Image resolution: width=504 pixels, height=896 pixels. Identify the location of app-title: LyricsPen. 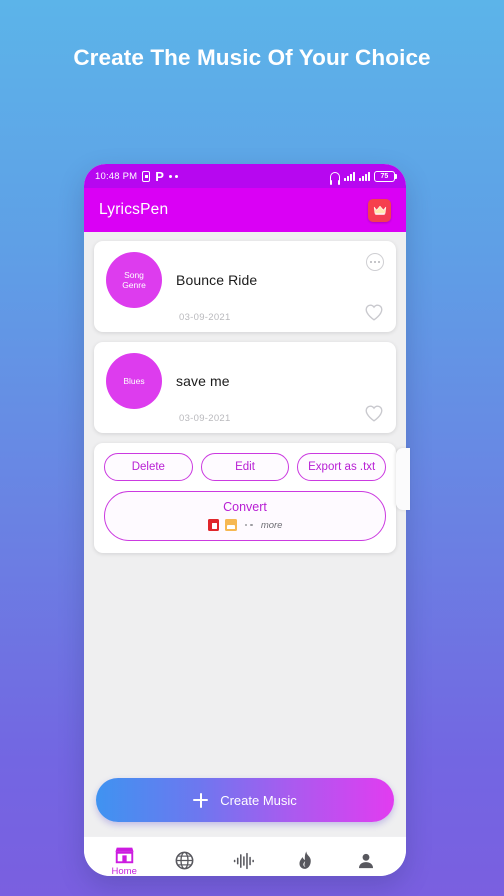
(134, 209).